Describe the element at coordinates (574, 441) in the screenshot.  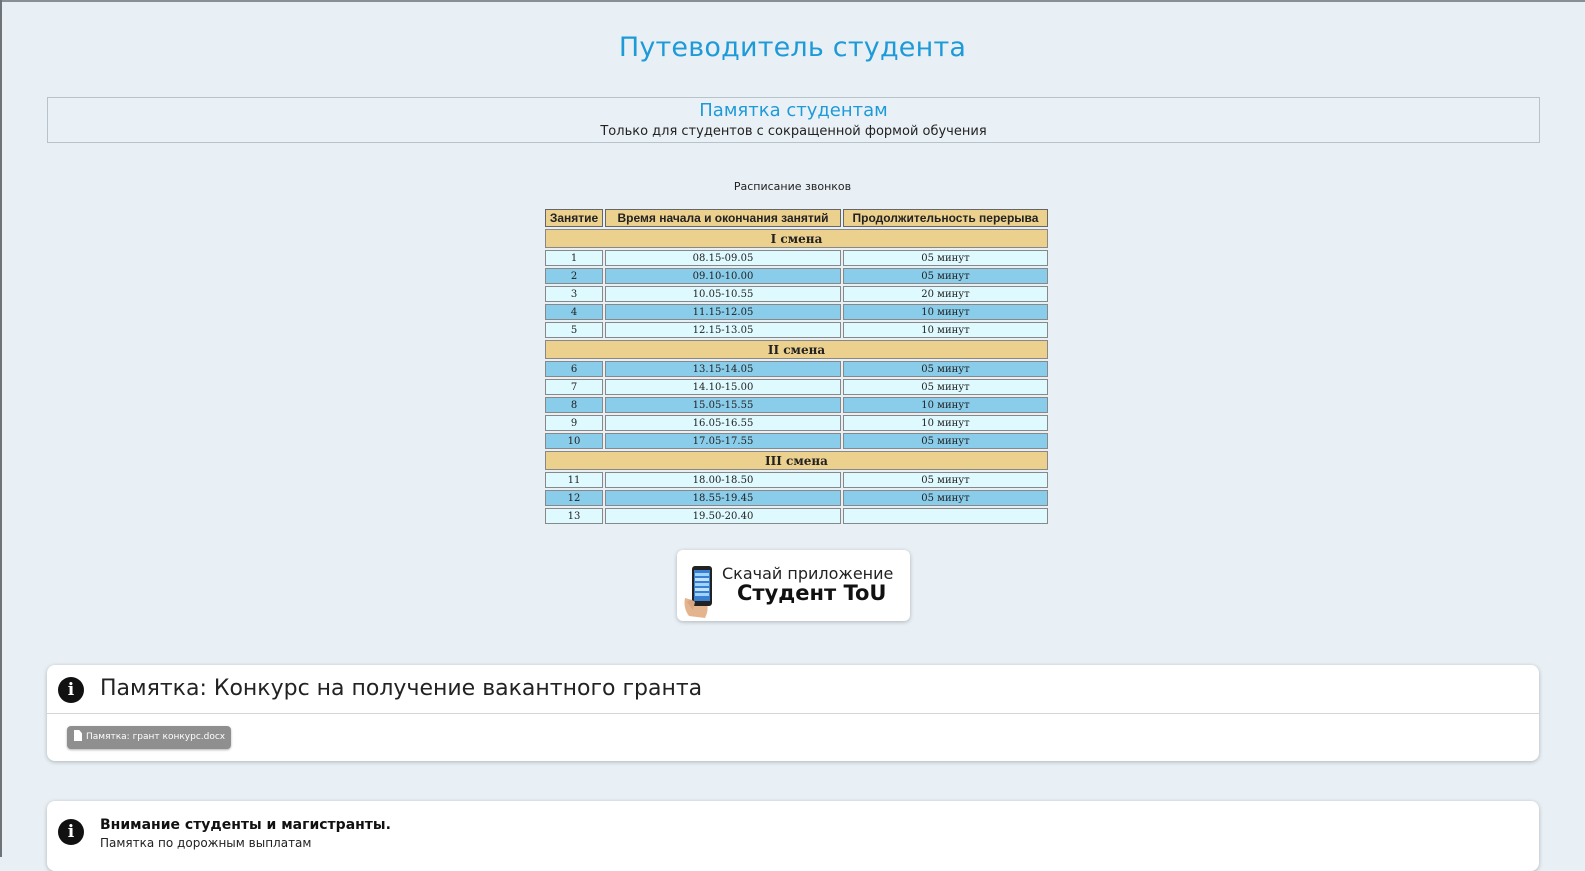
I see `lesson-number-cell: 10` at that location.